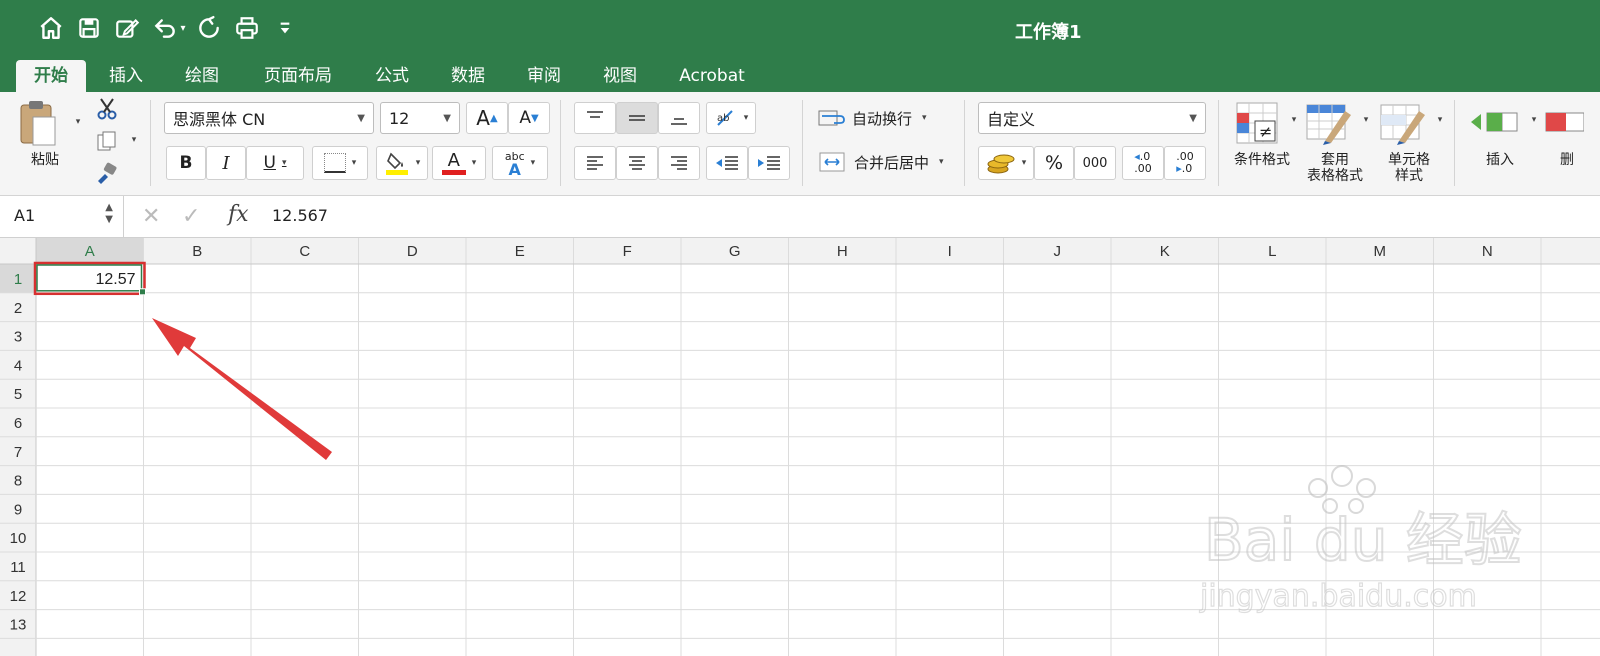 The height and width of the screenshot is (656, 1600). I want to click on align-middle-button, so click(637, 118).